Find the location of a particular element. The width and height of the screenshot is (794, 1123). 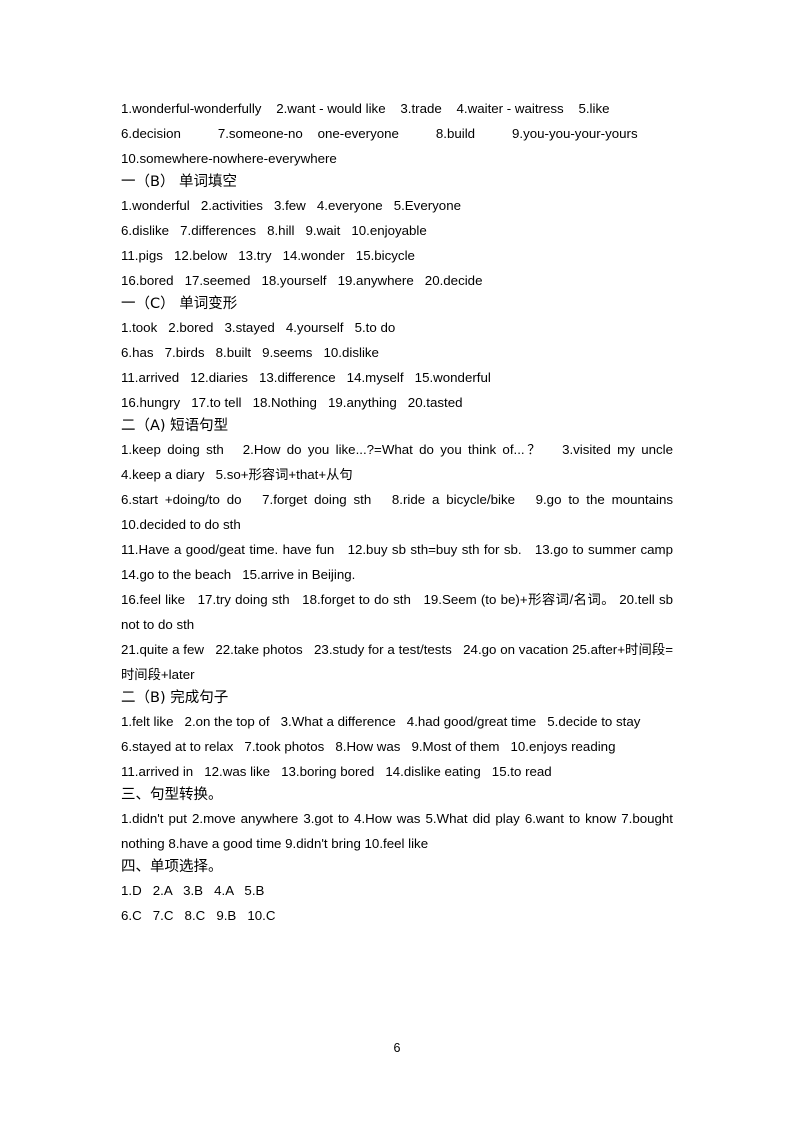

answers-section-4-line-2: 6.C 7.C 8.C 9.B 10.C is located at coordinates (198, 915).